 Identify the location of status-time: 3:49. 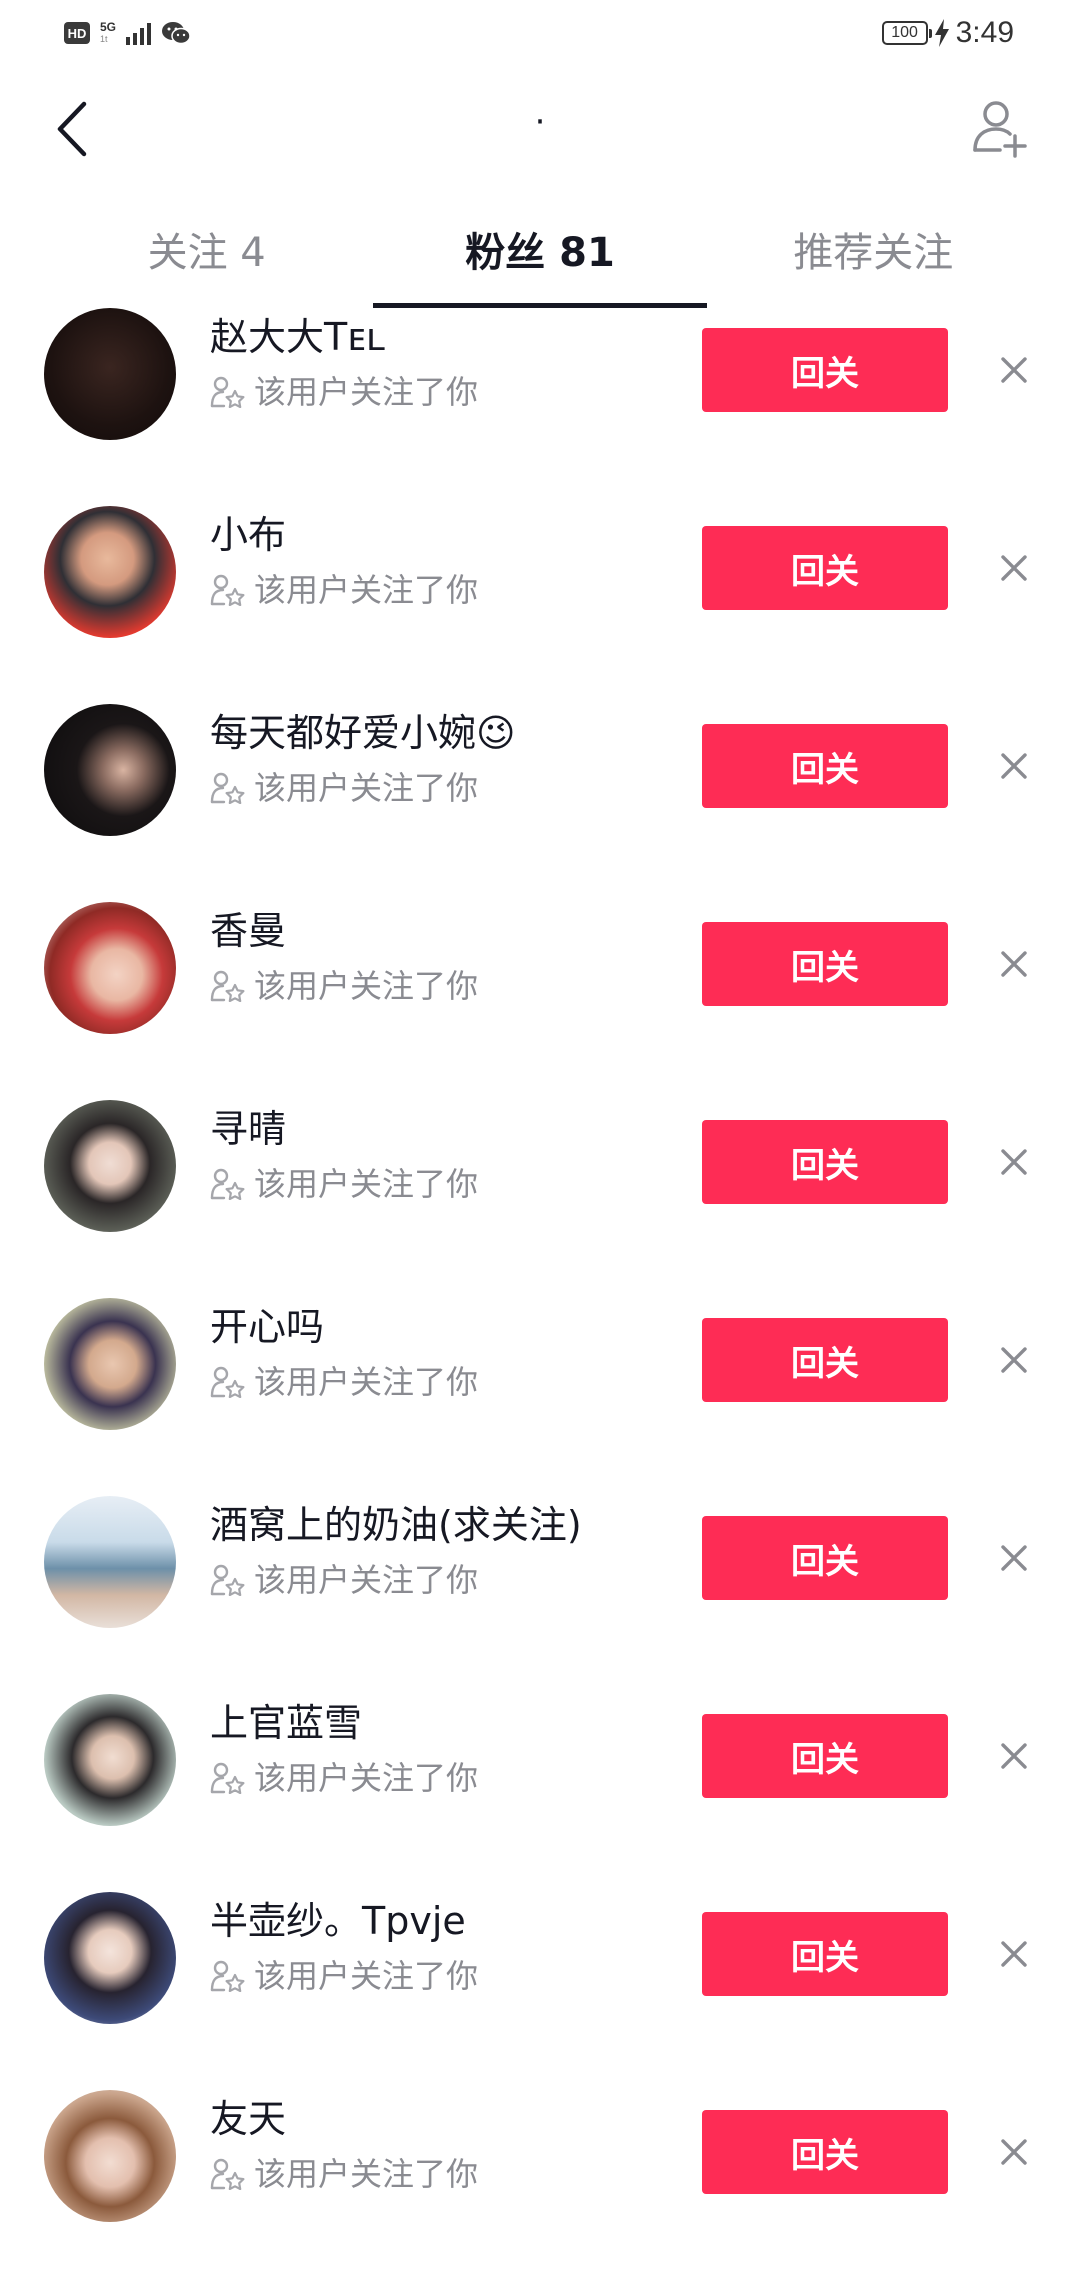
(984, 32).